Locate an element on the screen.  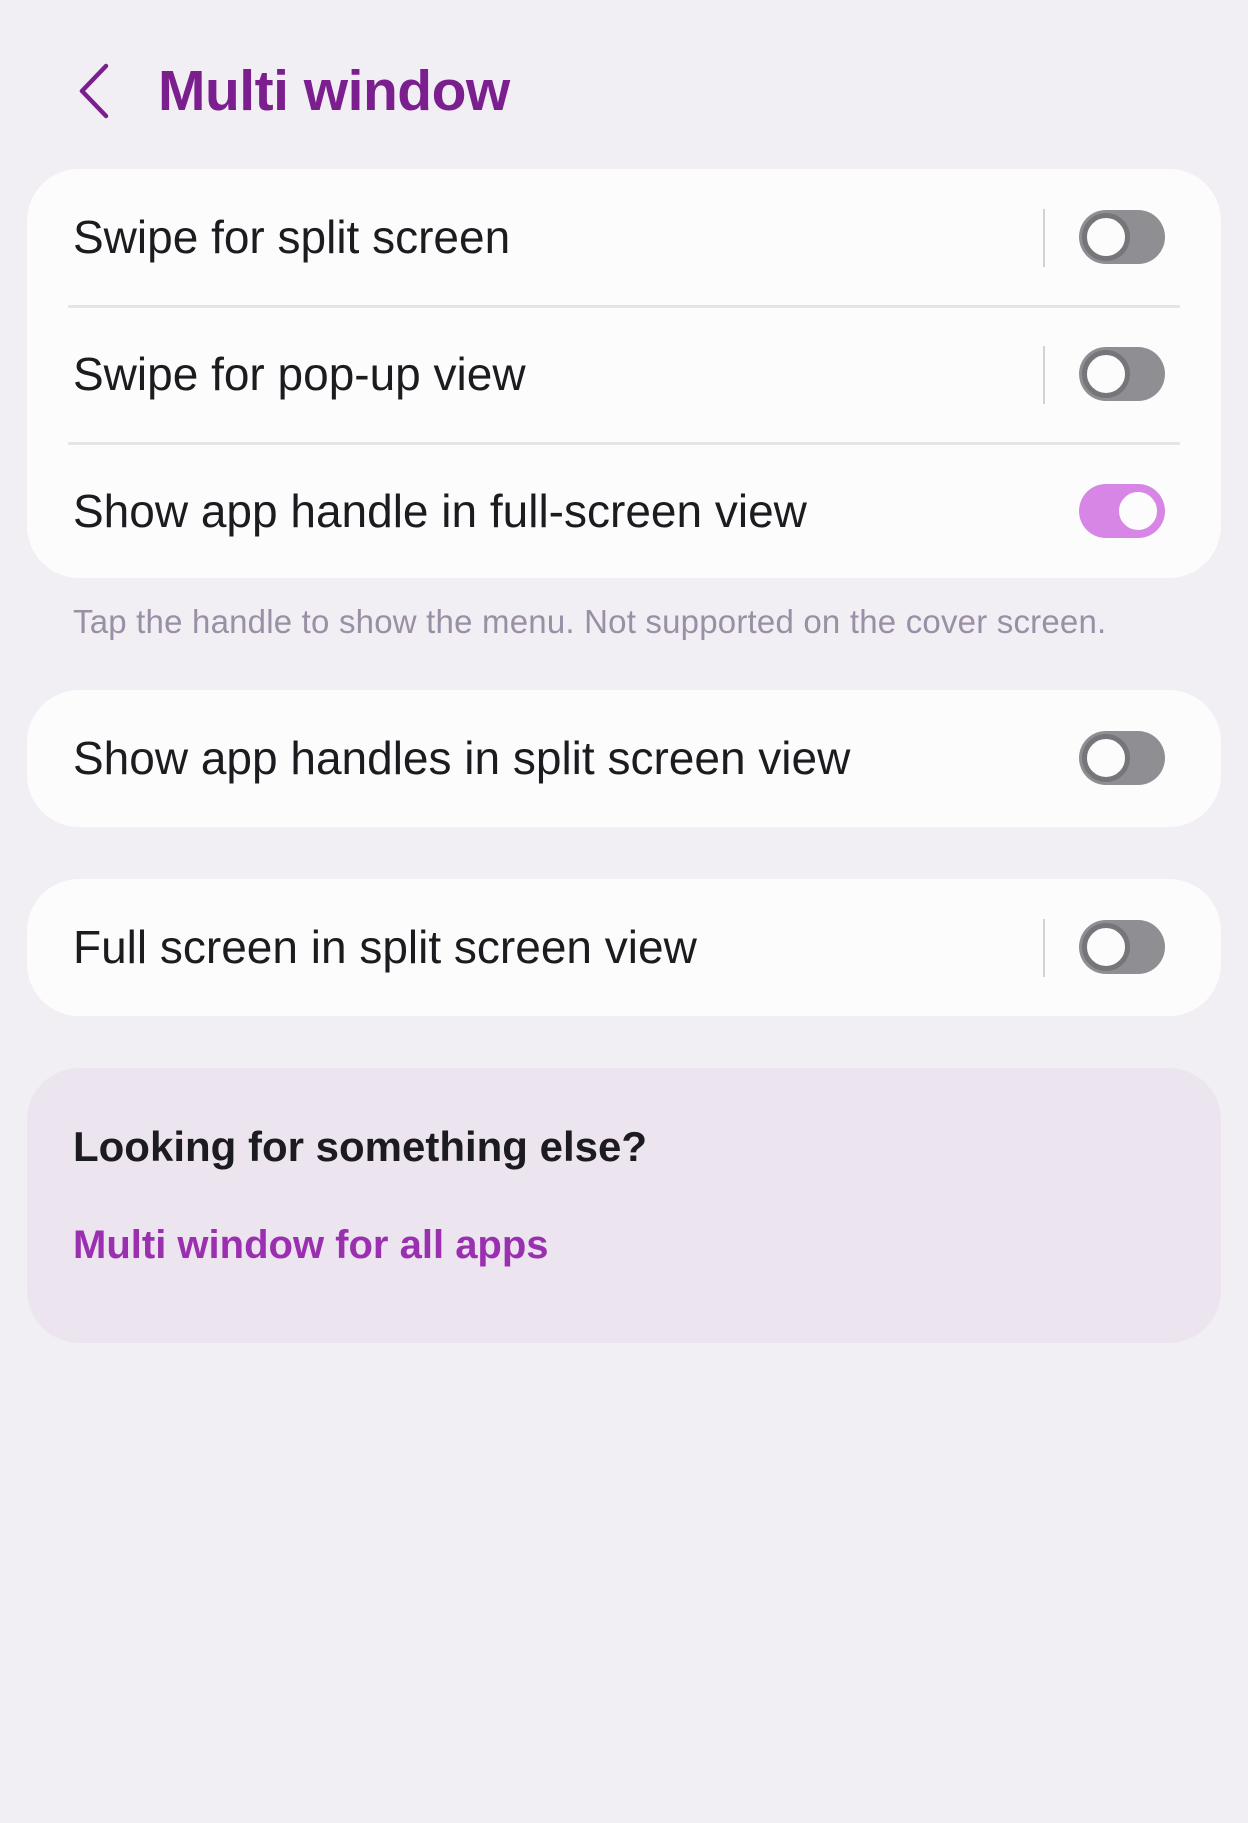
setting-label: Swipe for pop-up view is located at coordinates (299, 374).